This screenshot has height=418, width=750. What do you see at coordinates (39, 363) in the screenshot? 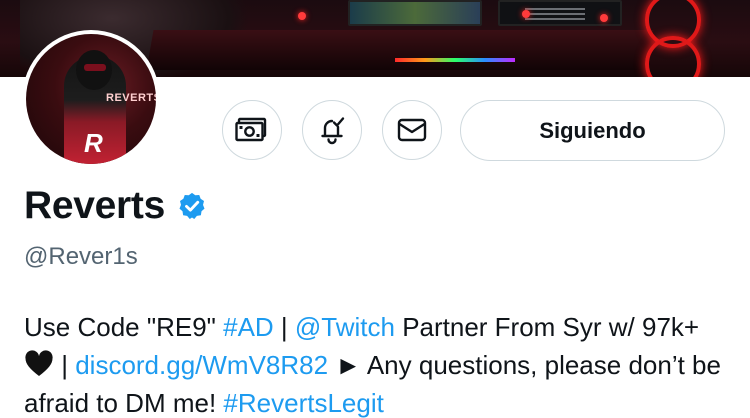
I see `black-heart-icon` at bounding box center [39, 363].